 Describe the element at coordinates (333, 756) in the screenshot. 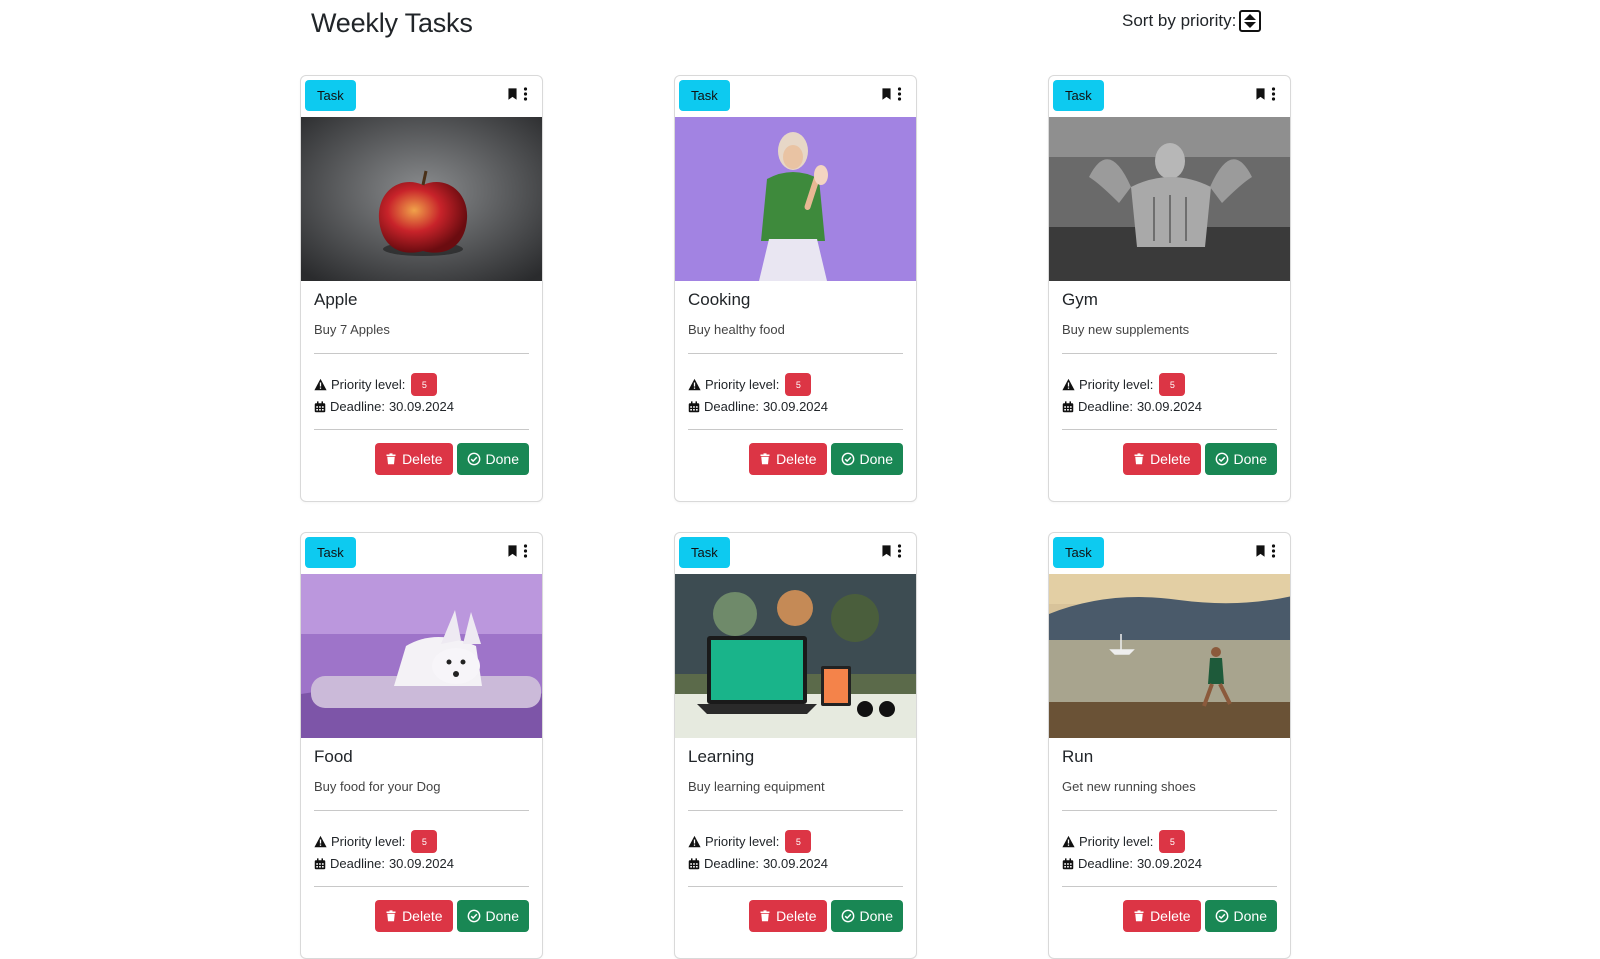

I see `task-title: Food` at that location.